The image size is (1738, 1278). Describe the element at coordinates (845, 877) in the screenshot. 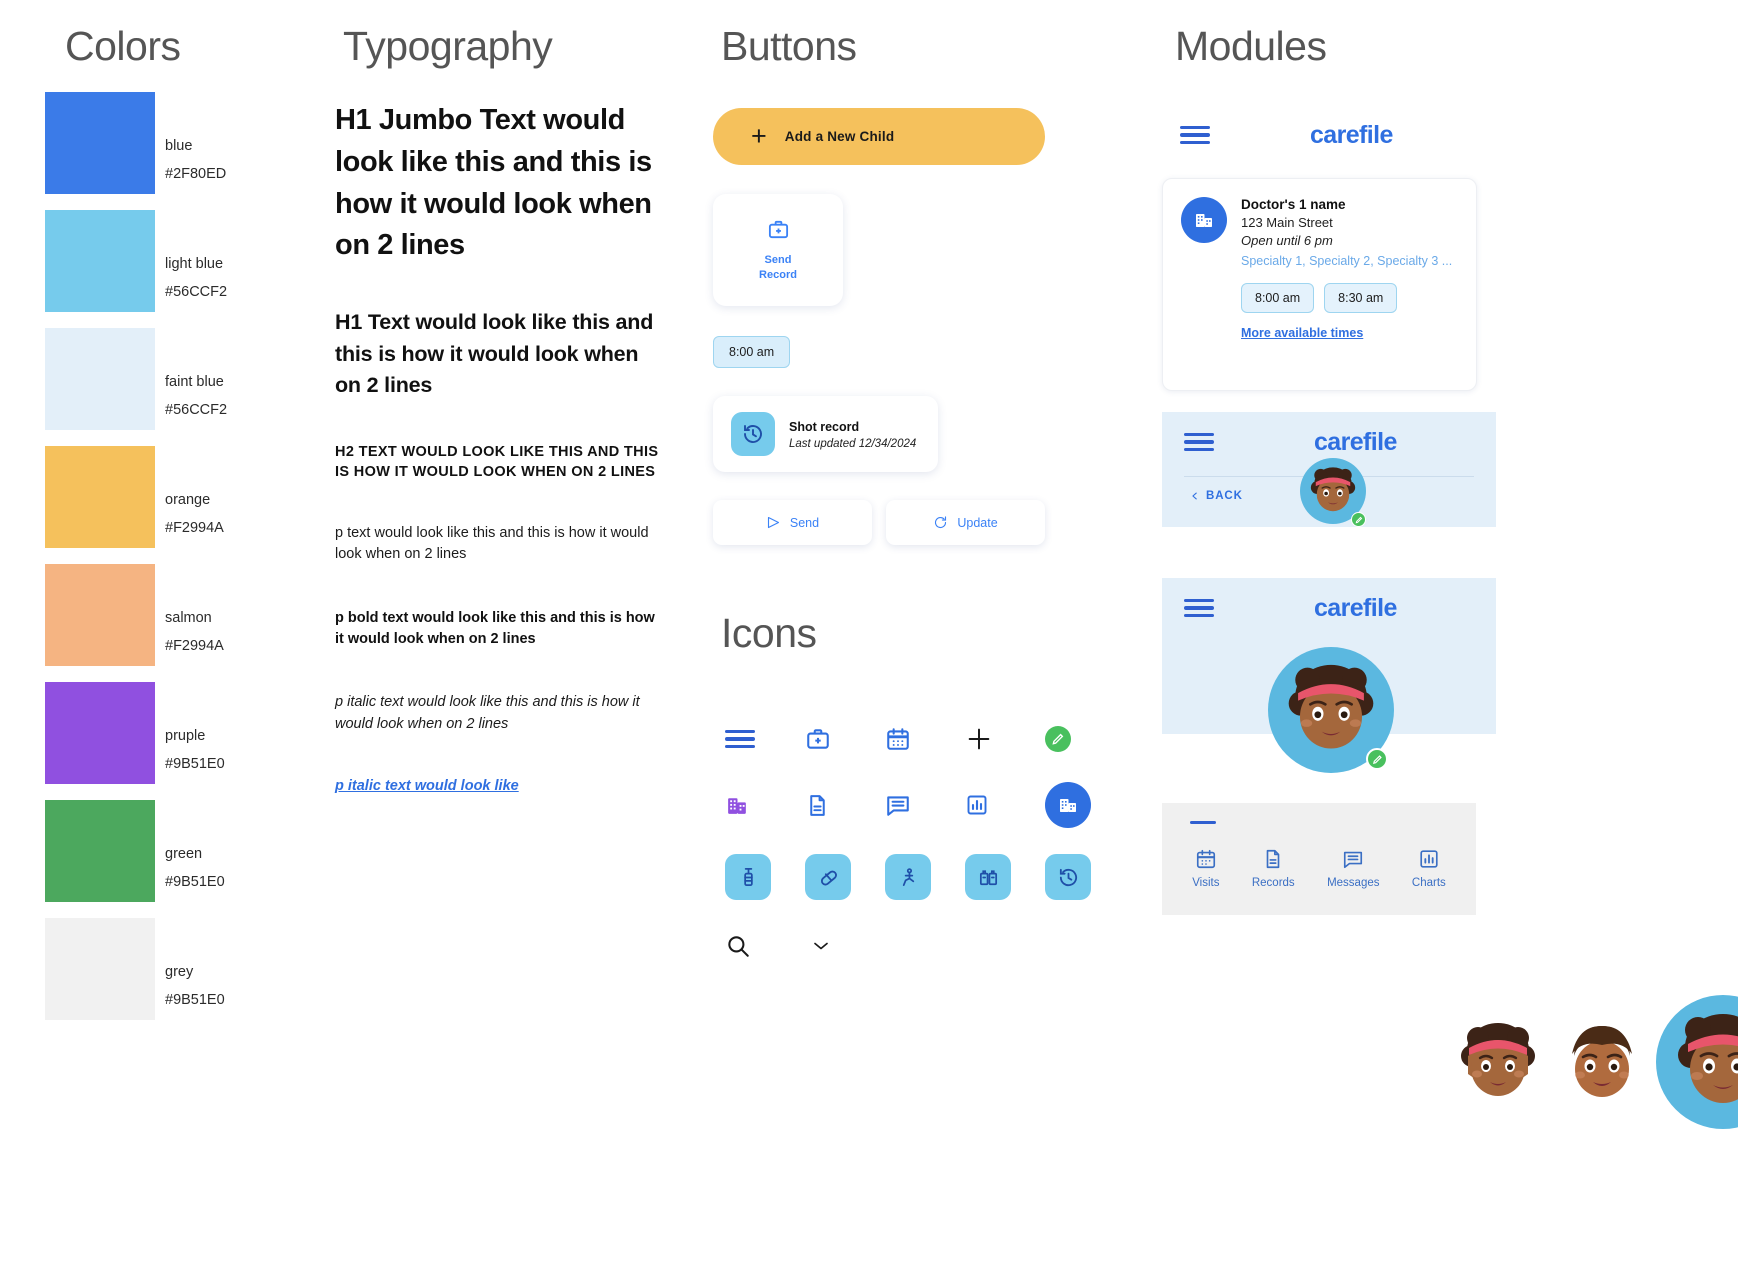

I see `pill-tile-icon` at that location.